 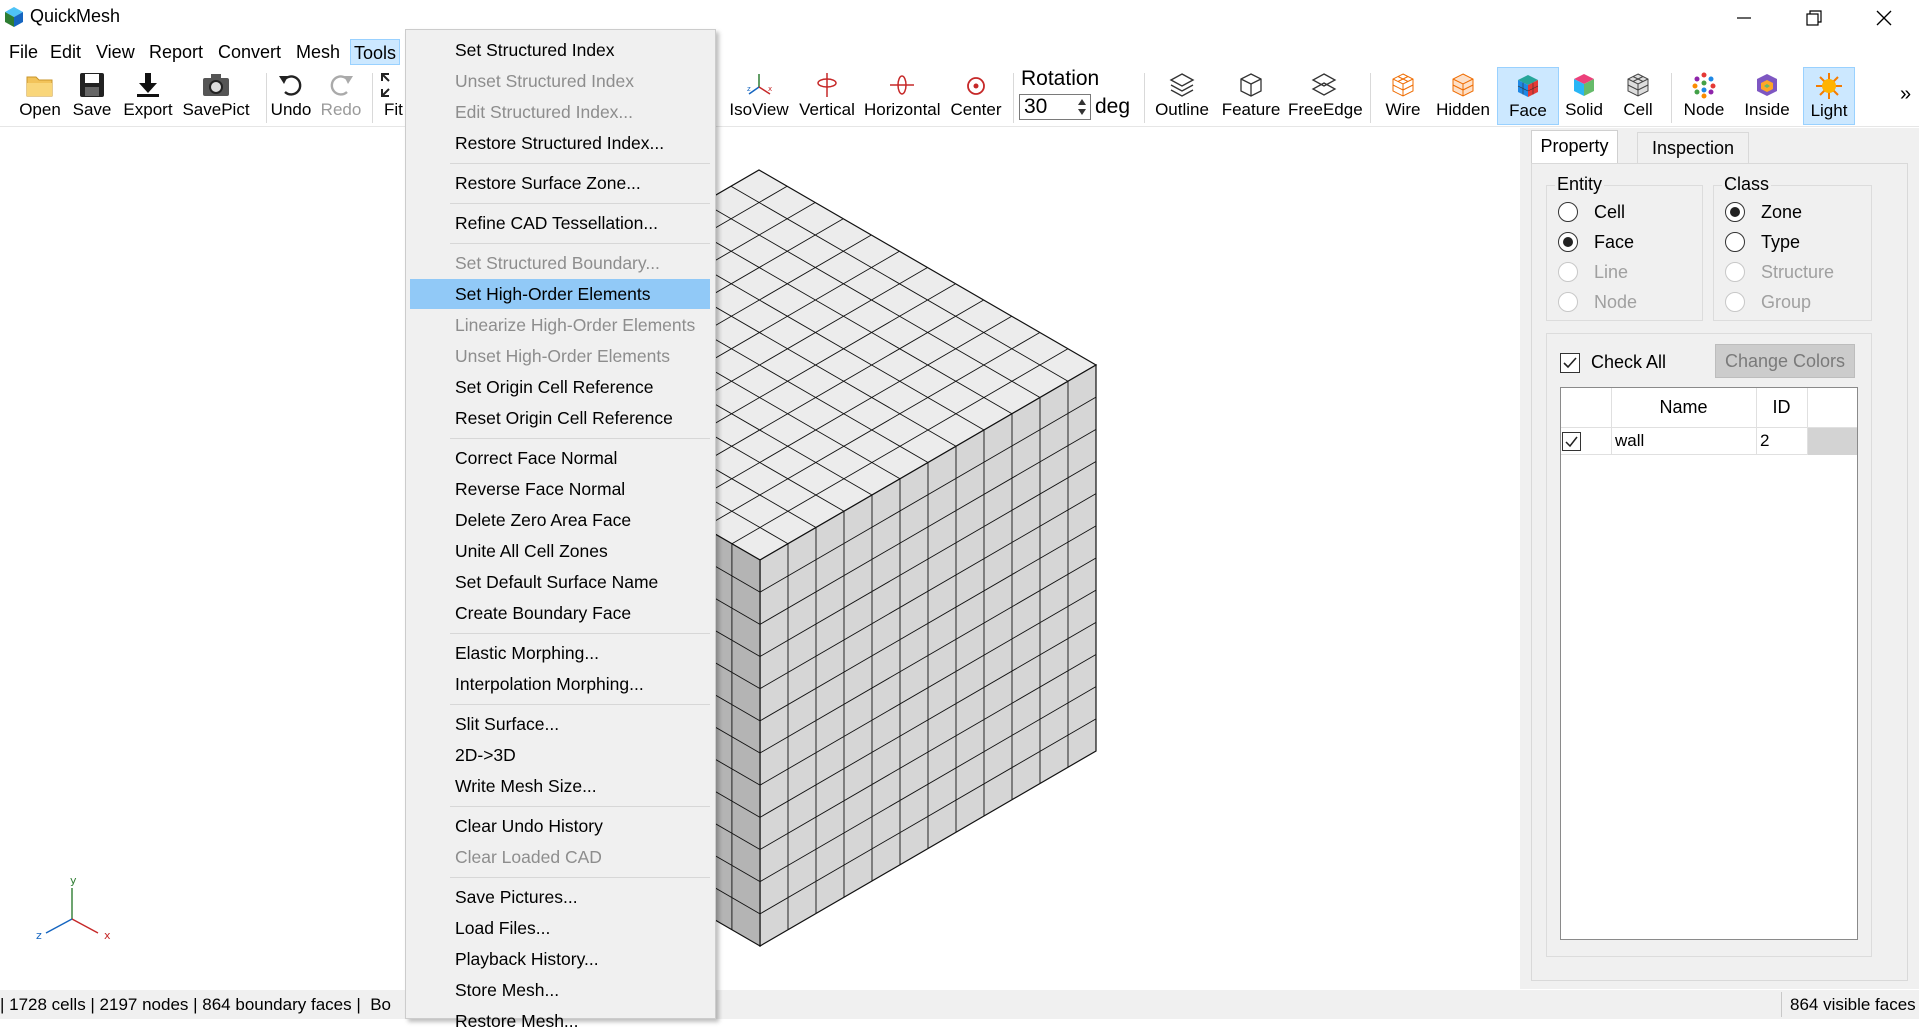 What do you see at coordinates (115, 52) in the screenshot?
I see `menu-view: View` at bounding box center [115, 52].